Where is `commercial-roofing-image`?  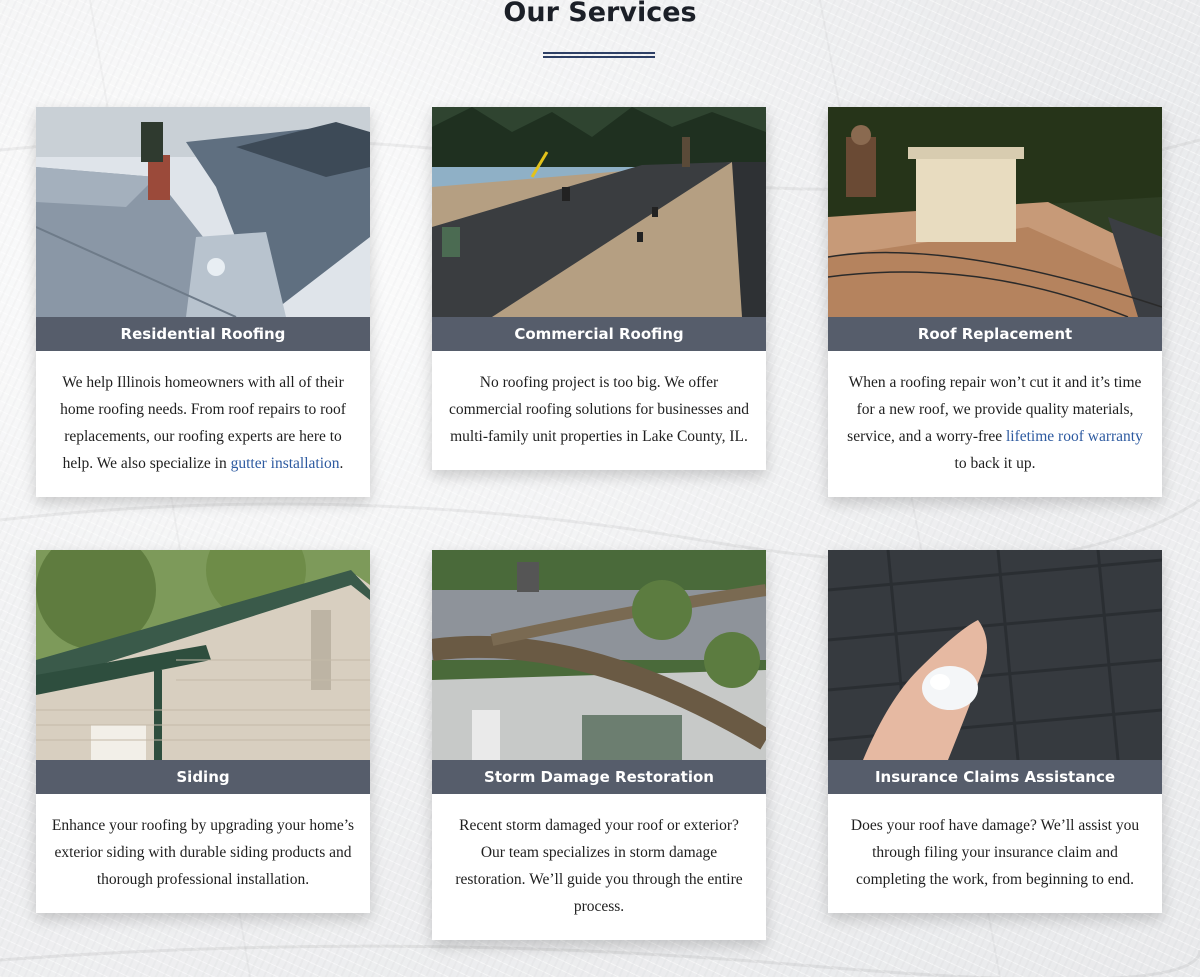 commercial-roofing-image is located at coordinates (599, 212).